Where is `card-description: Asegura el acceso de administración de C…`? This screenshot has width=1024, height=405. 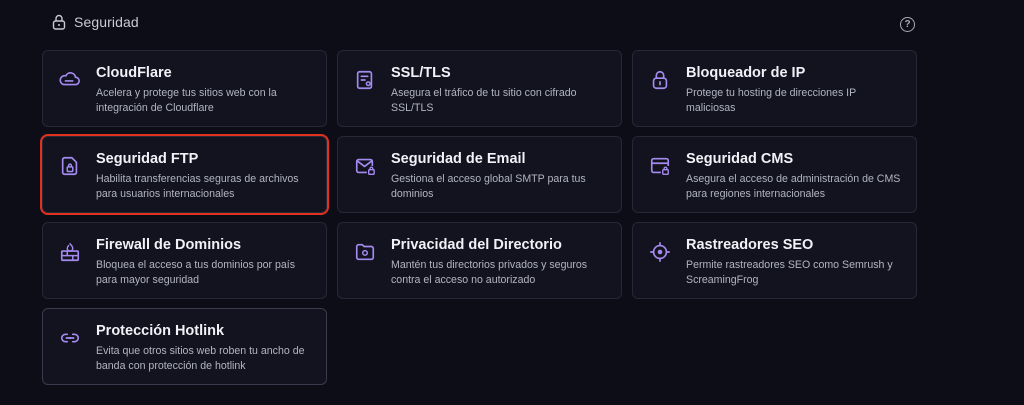
card-description: Asegura el acceso de administración de C… is located at coordinates (793, 186).